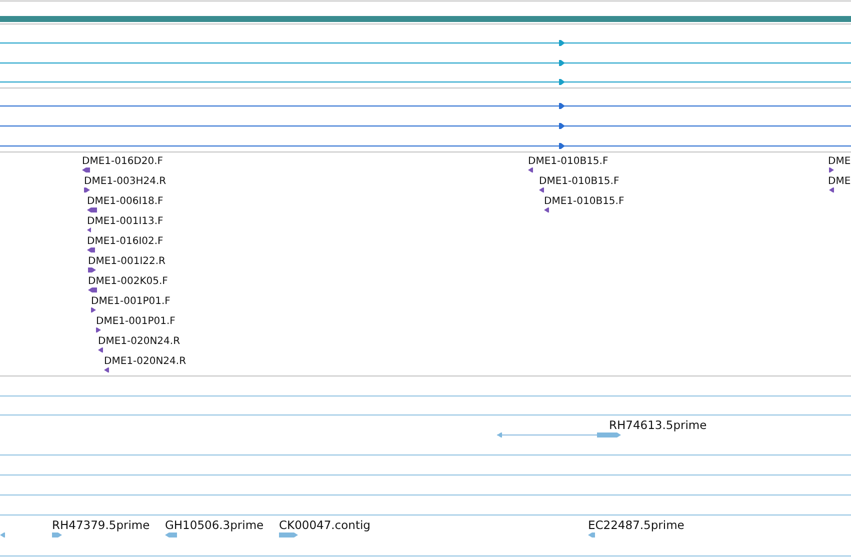 Image resolution: width=851 pixels, height=560 pixels. What do you see at coordinates (214, 525) in the screenshot?
I see `feature-label: GH10506.3prime` at bounding box center [214, 525].